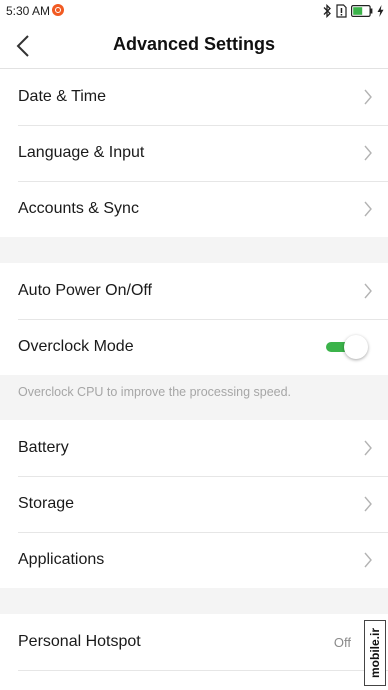 This screenshot has width=388, height=690. What do you see at coordinates (61, 559) in the screenshot?
I see `row-label: Applications` at bounding box center [61, 559].